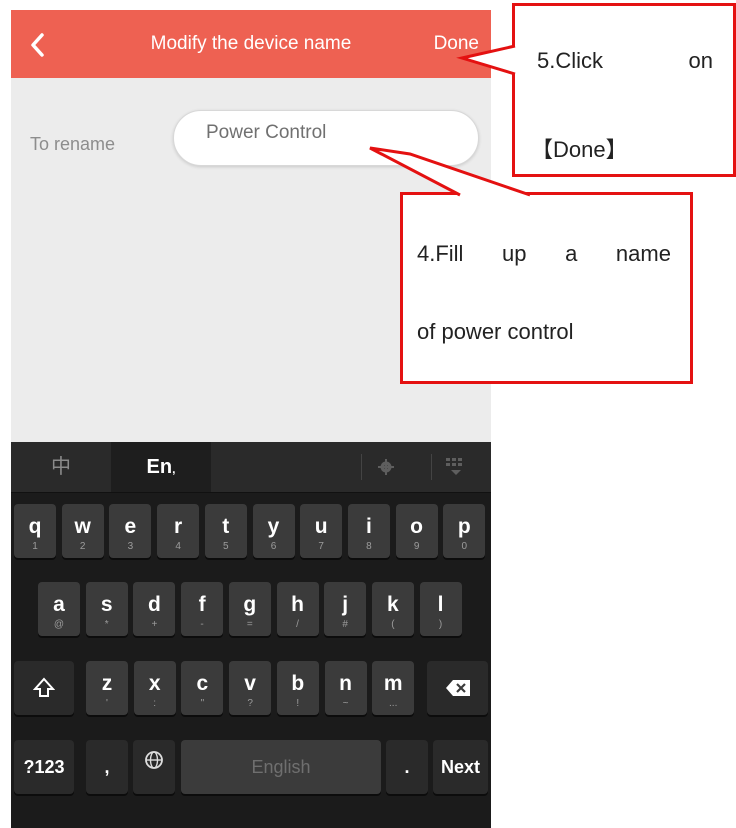  I want to click on pointer-done, so click(486, 60).